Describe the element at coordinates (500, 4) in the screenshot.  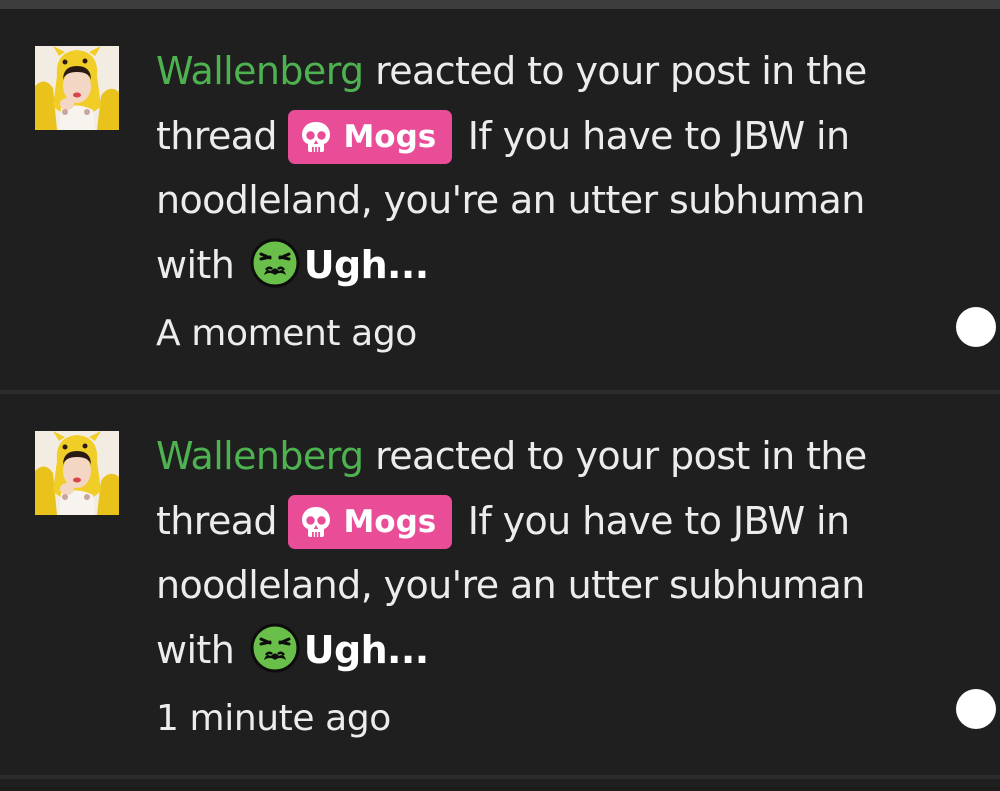
I see `top-bar` at that location.